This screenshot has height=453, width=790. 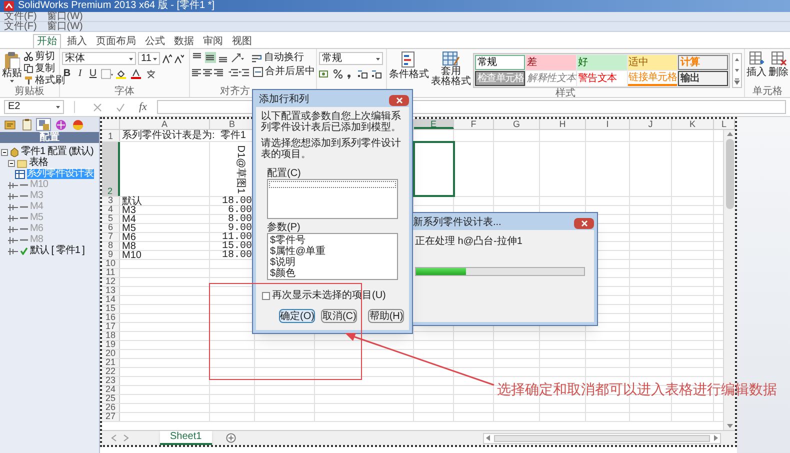 What do you see at coordinates (608, 124) in the screenshot?
I see `column-header: I` at bounding box center [608, 124].